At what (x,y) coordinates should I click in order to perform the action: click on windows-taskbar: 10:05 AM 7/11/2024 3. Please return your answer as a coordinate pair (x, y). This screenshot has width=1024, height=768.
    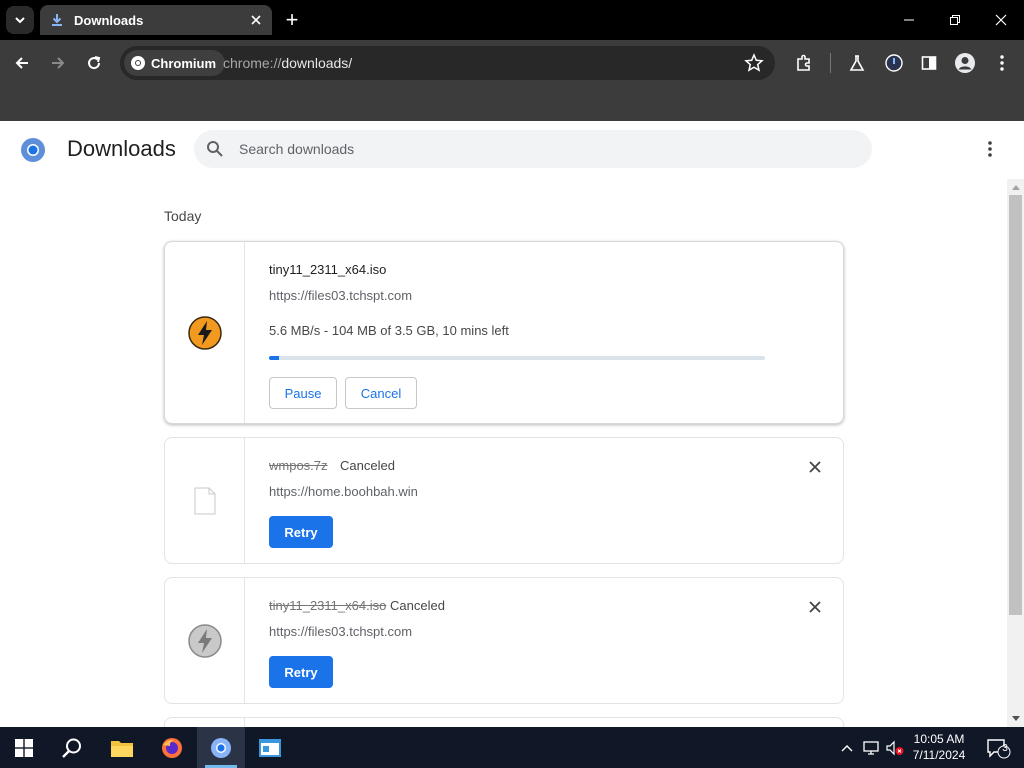
    Looking at the image, I should click on (512, 747).